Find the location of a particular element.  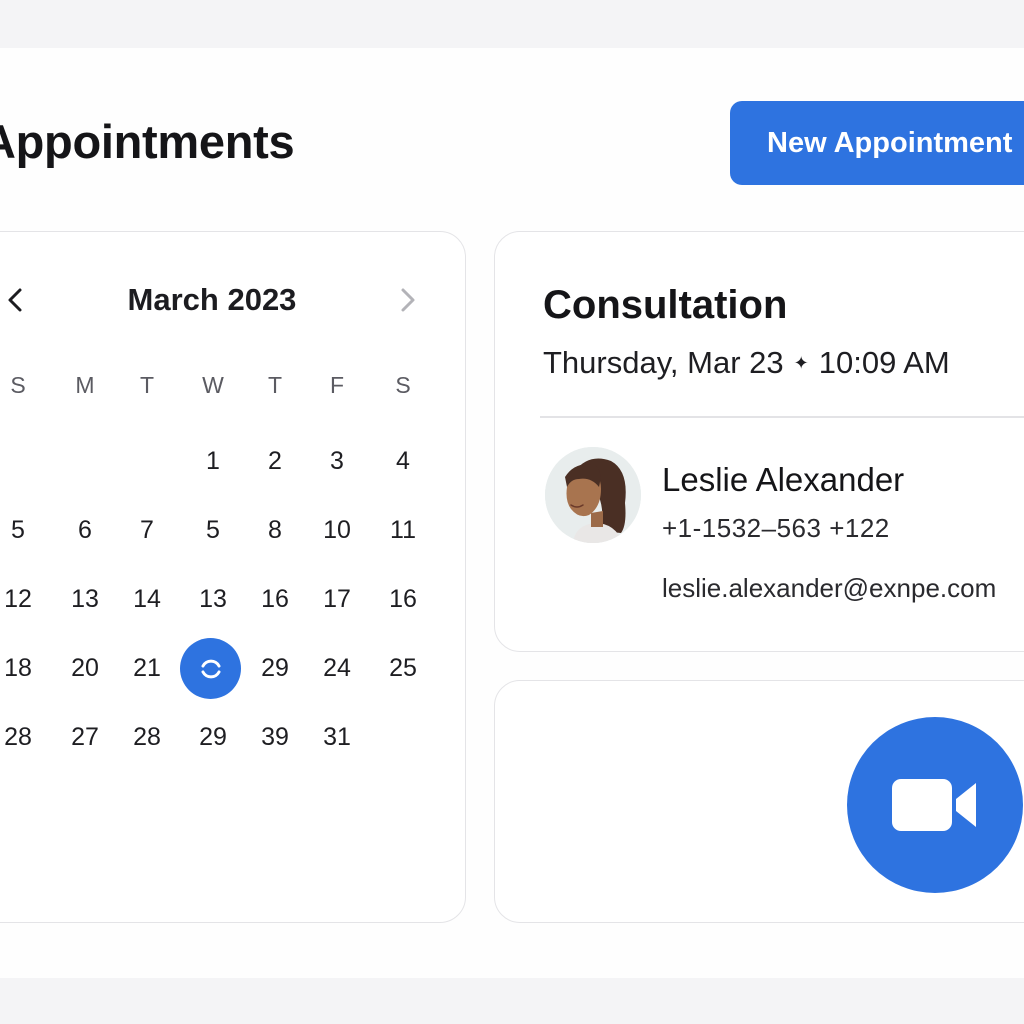

refresh-icon is located at coordinates (210, 668).